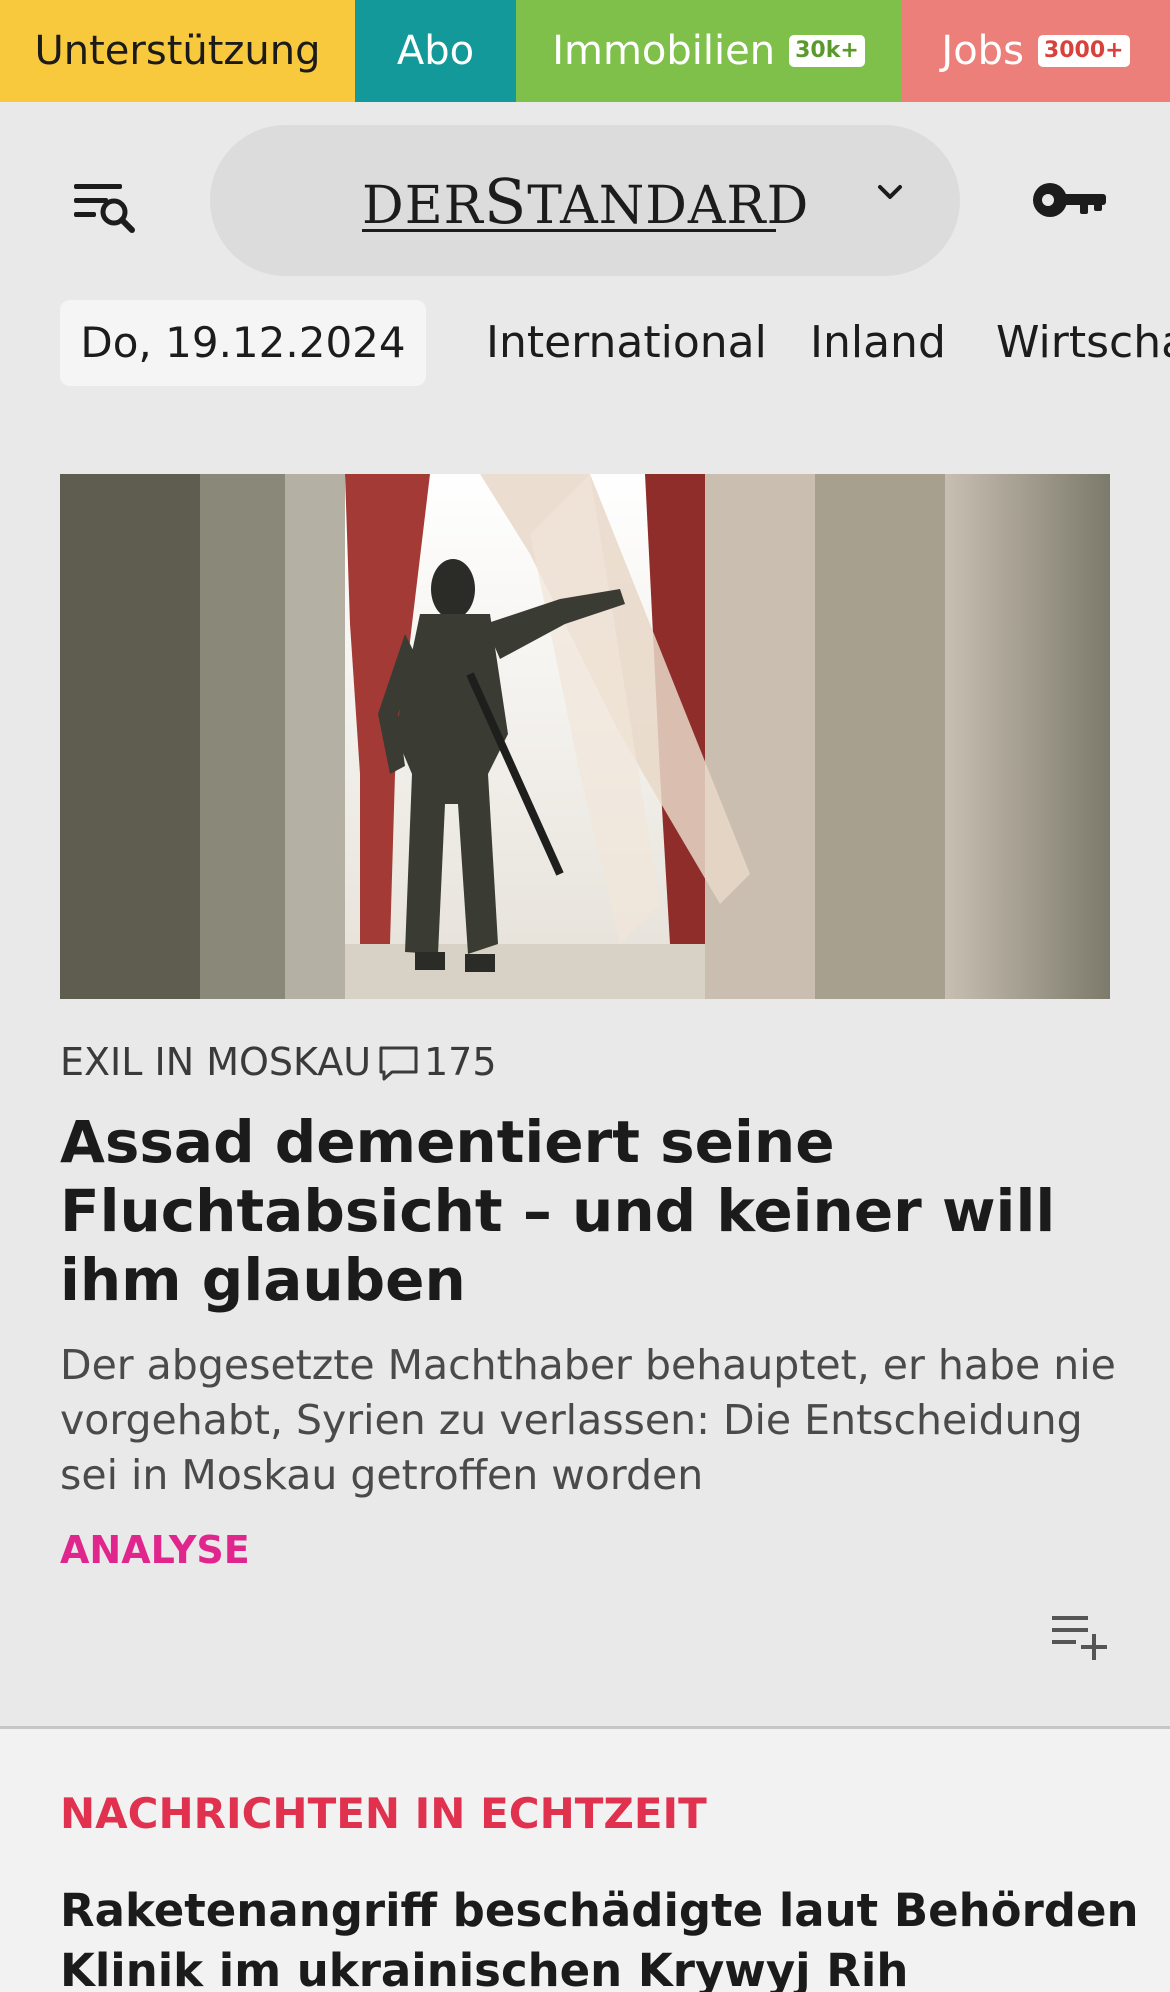  I want to click on key-icon, so click(1069, 200).